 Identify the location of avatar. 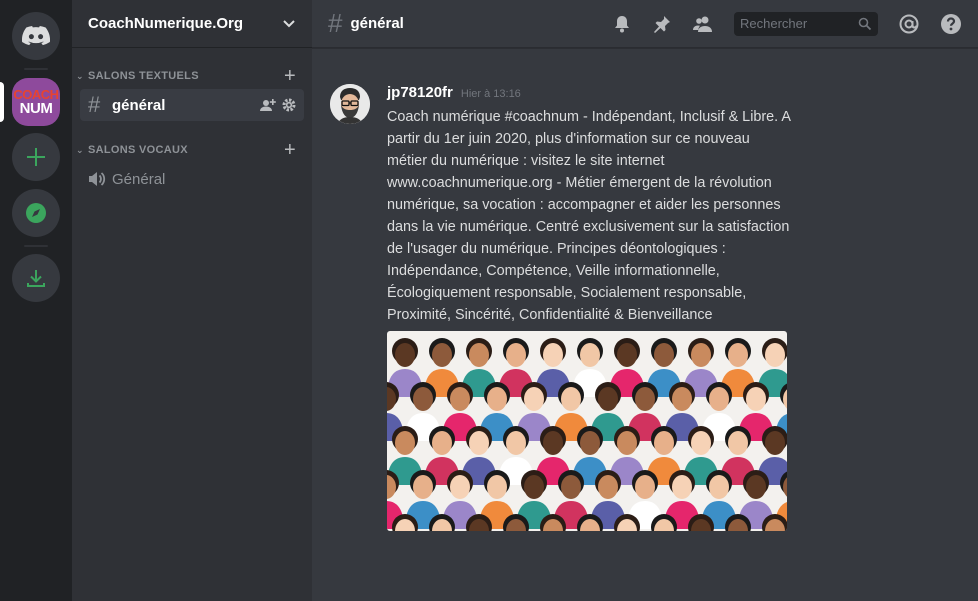
(350, 104).